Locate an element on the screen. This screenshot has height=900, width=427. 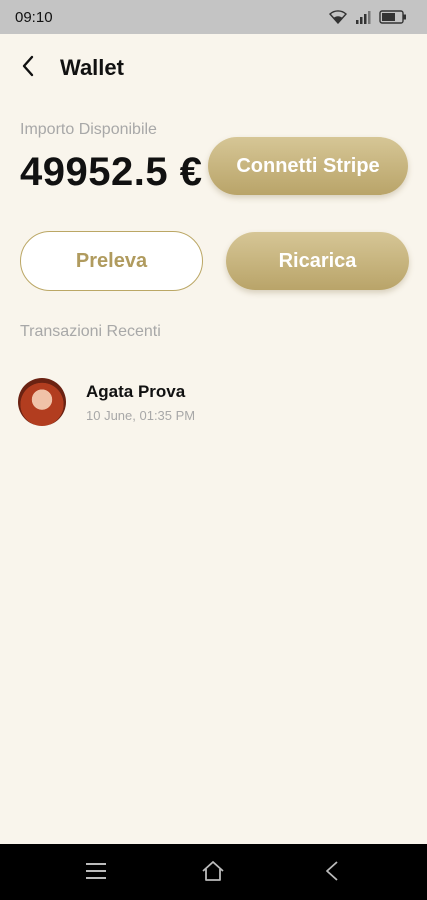
system-back-button is located at coordinates (332, 873).